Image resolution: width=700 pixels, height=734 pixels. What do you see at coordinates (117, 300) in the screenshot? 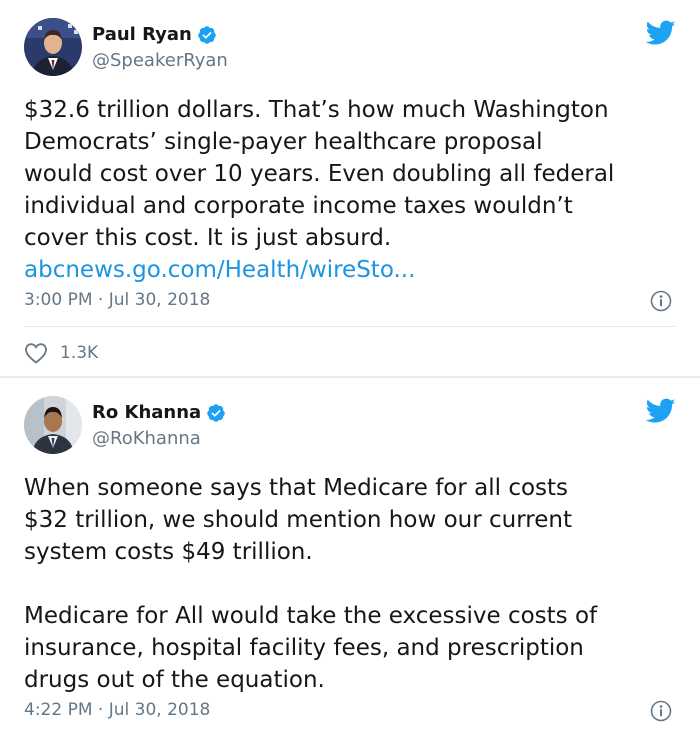
I see `tweet-timestamp: 3:00 PM · Jul 30, 2018` at bounding box center [117, 300].